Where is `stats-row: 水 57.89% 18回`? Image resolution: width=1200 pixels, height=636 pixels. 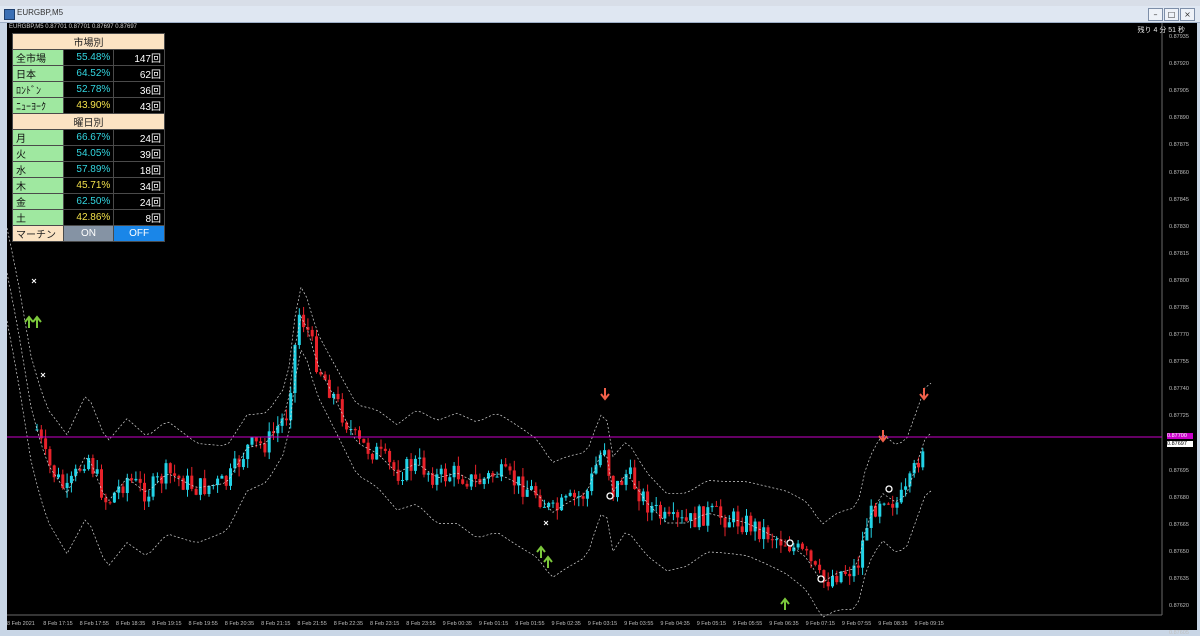
stats-row: 水 57.89% 18回 is located at coordinates (88, 169).